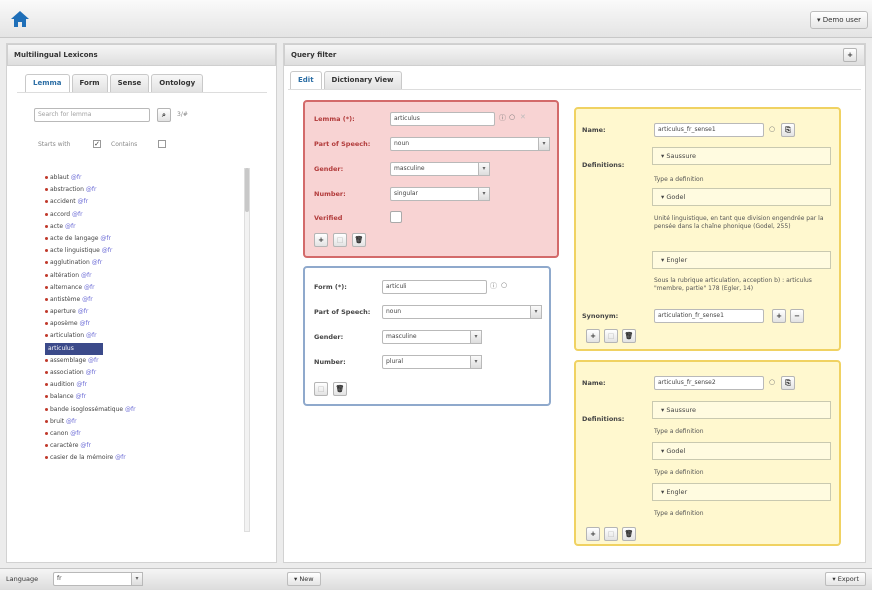 This screenshot has width=872, height=590. I want to click on lemma-list-item: articulation @fr, so click(140, 336).